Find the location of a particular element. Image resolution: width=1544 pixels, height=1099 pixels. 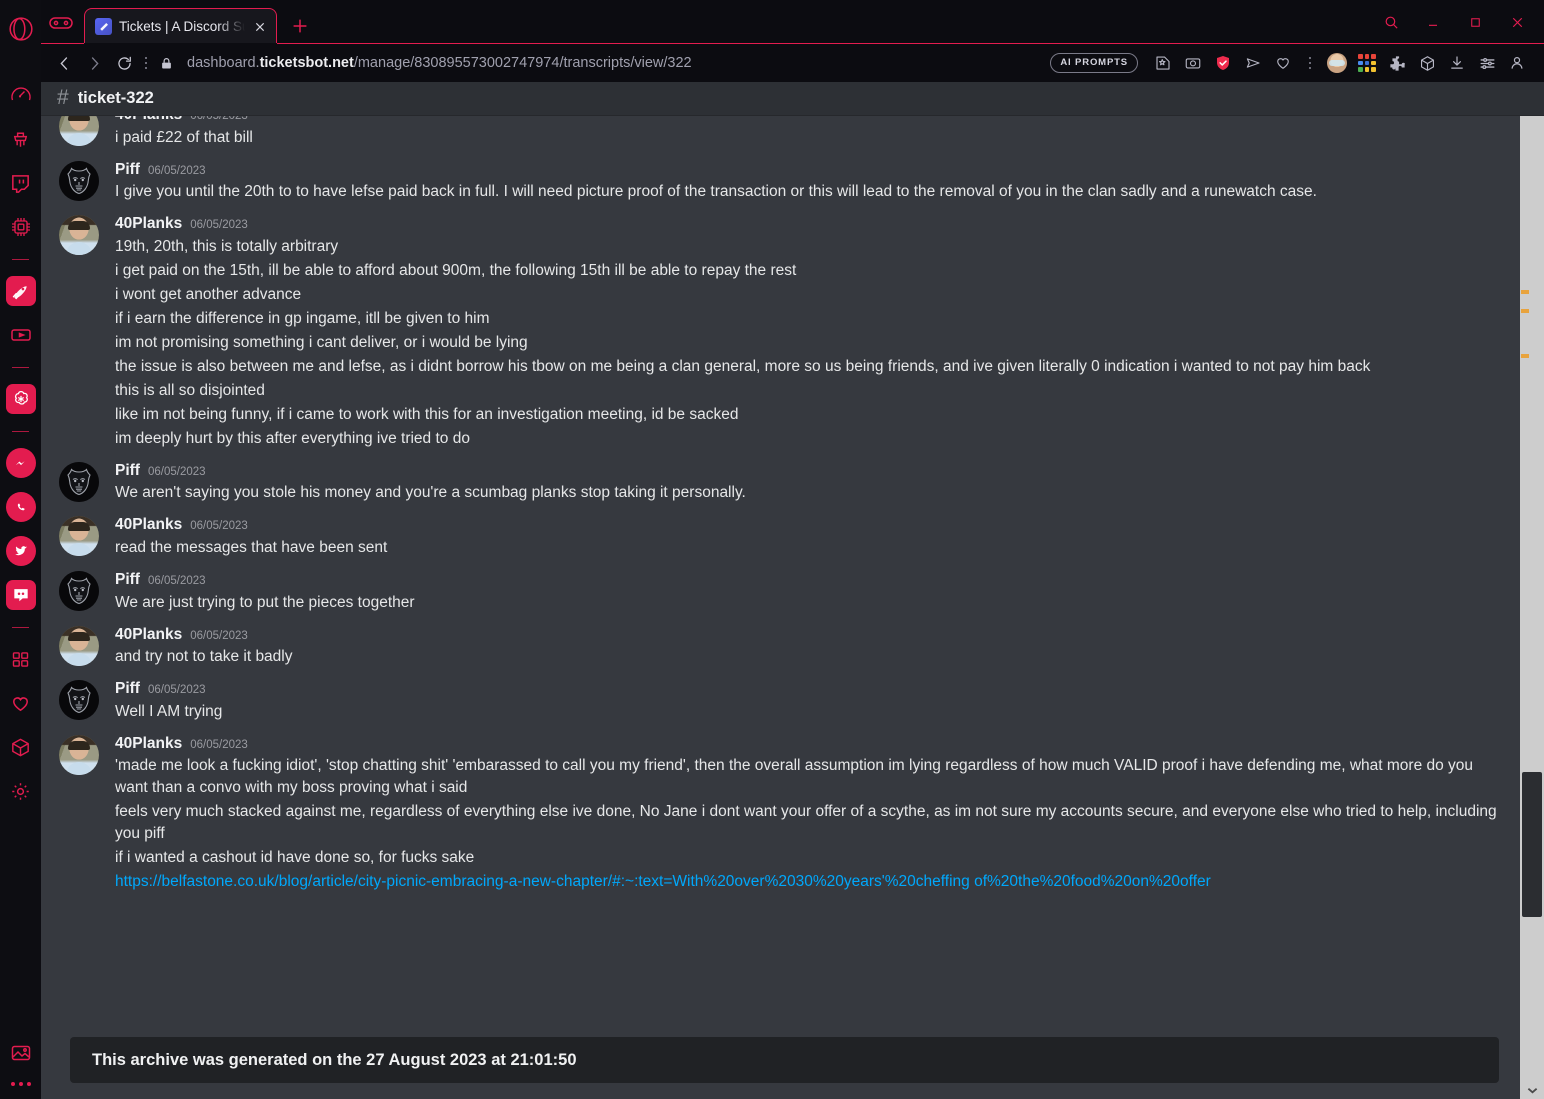

browser-tab: Tickets | A Discord Support is located at coordinates (180, 26).